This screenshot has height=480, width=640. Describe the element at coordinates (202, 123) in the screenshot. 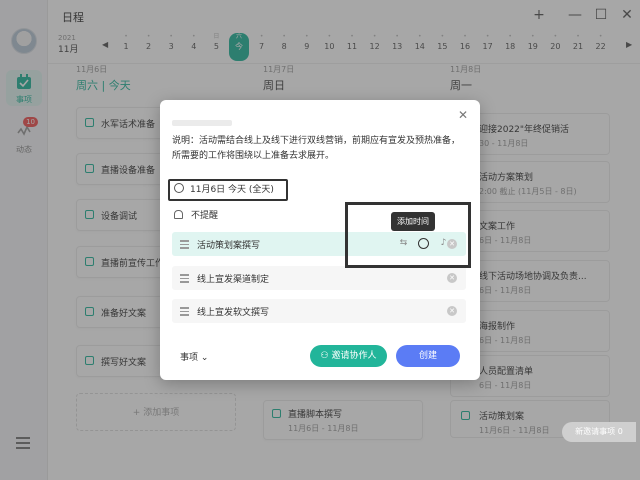

I see `truncated-title` at that location.